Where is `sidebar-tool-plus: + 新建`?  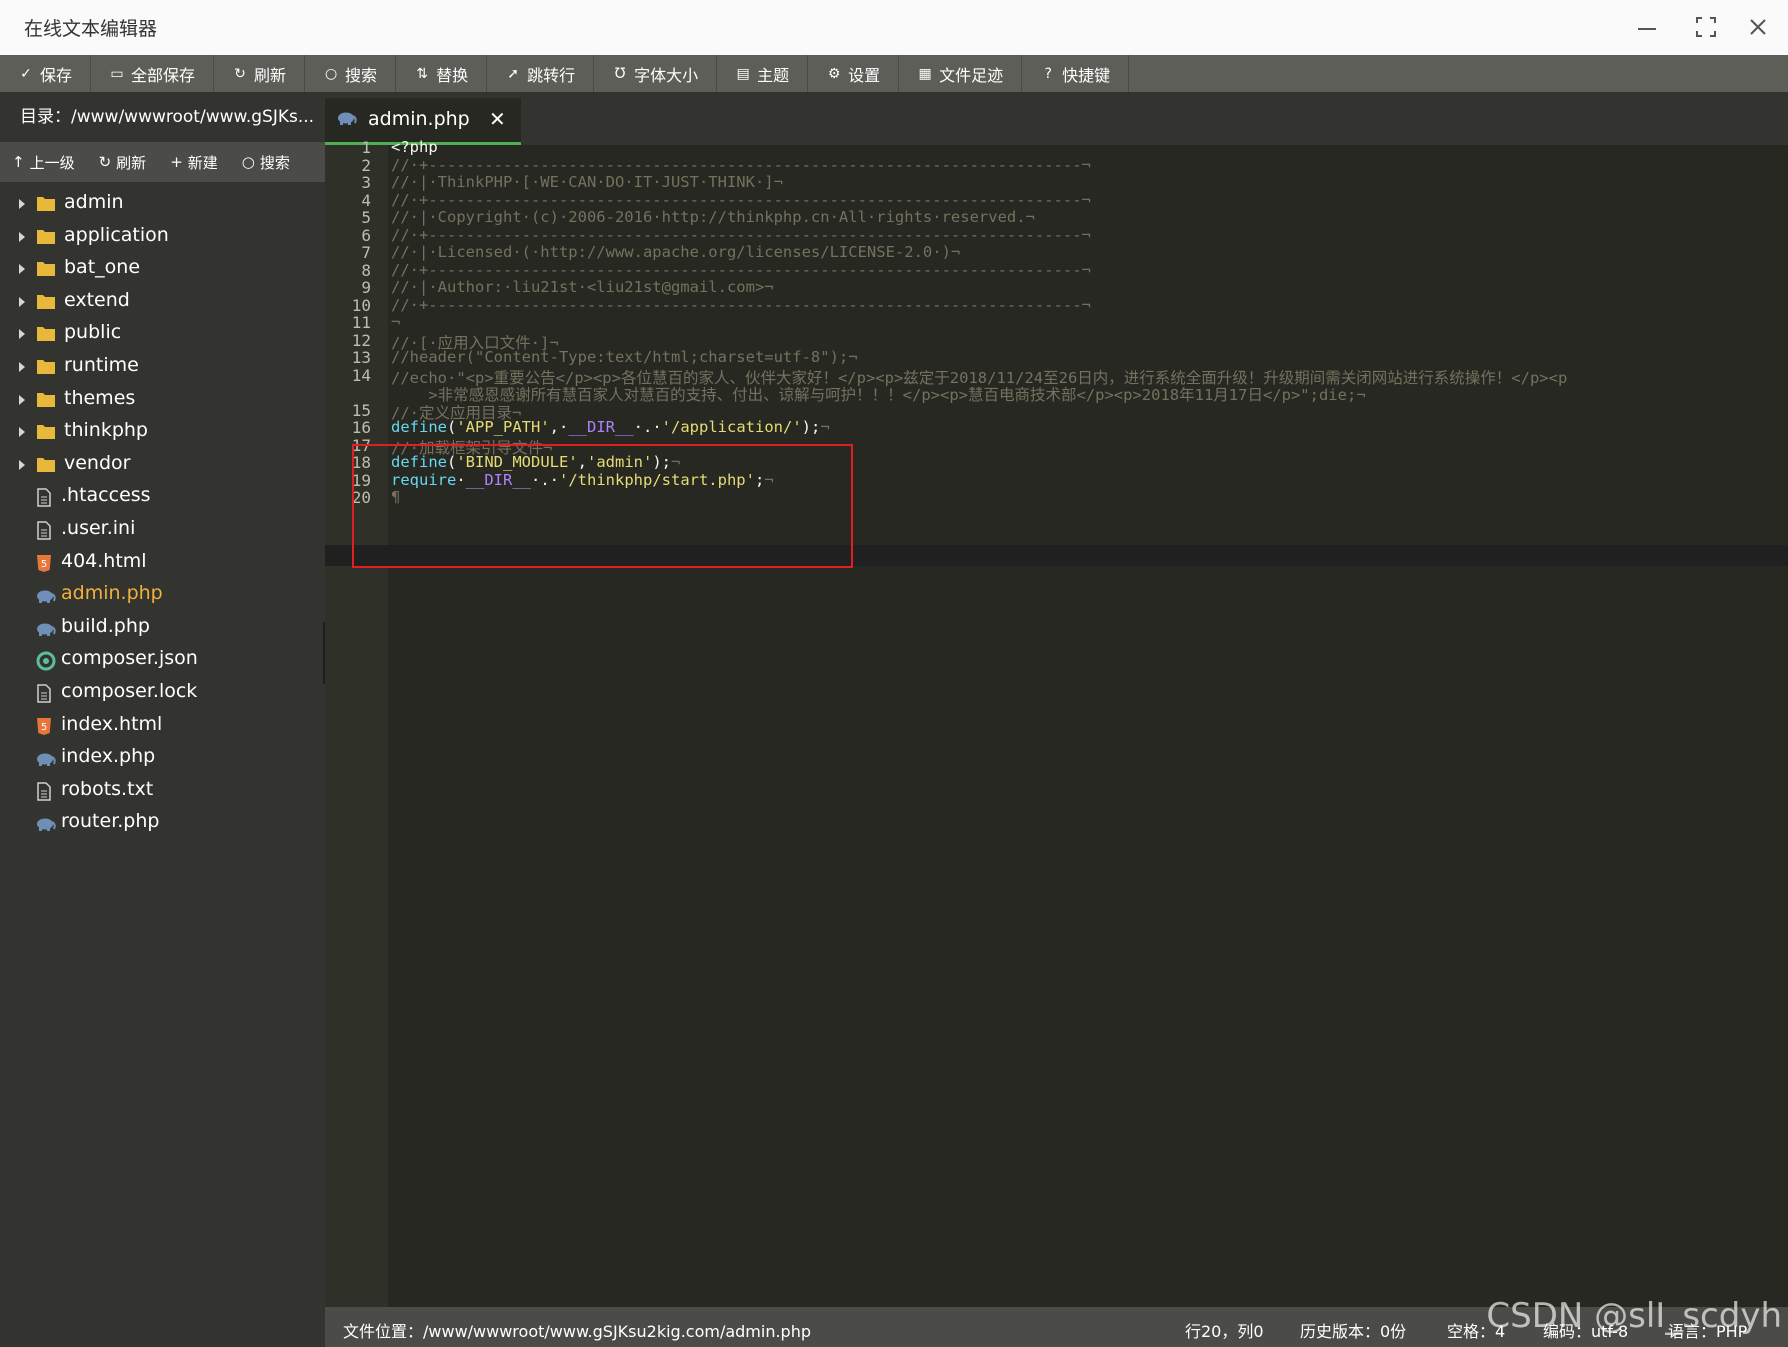
sidebar-tool-plus: + 新建 is located at coordinates (194, 162).